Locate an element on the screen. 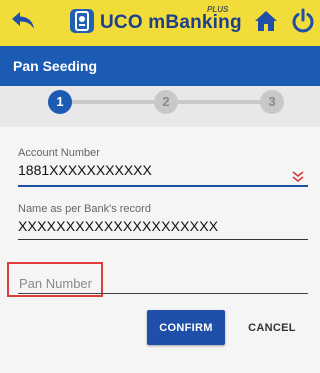 This screenshot has width=320, height=373. page-title-bar: Pan Seeding is located at coordinates (160, 66).